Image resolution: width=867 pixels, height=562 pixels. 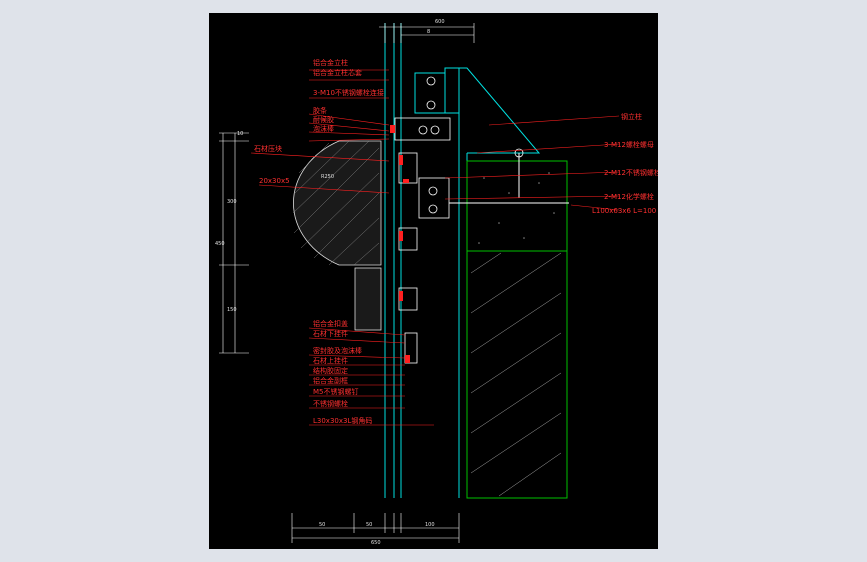 What do you see at coordinates (342, 420) in the screenshot?
I see `label-steel-angle: L30x30x3L钢角码` at bounding box center [342, 420].